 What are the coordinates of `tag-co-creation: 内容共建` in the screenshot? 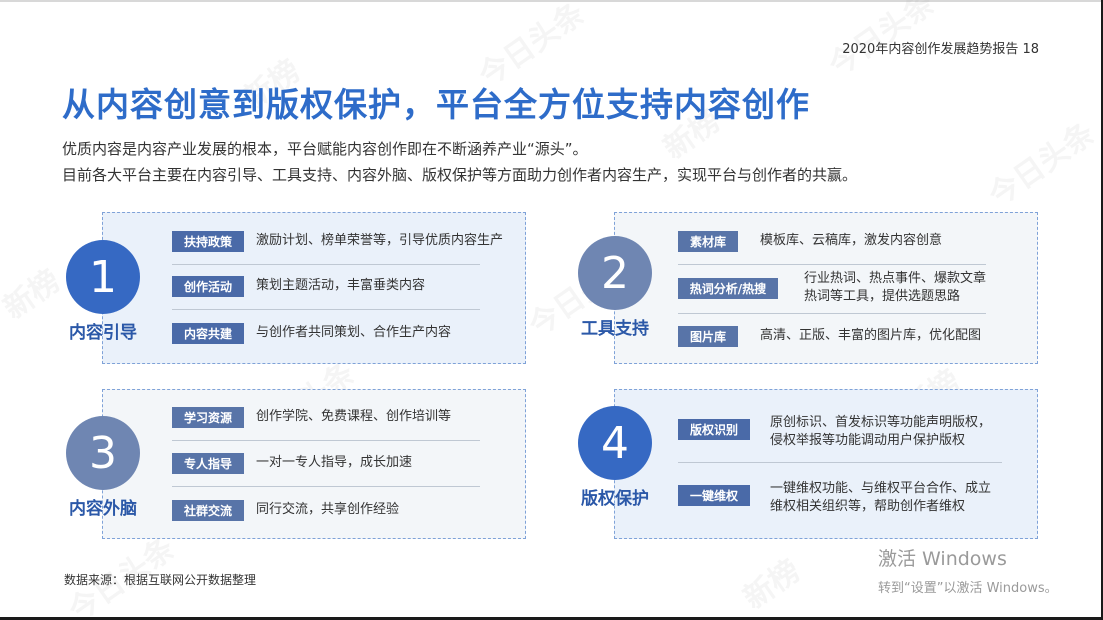 It's located at (208, 333).